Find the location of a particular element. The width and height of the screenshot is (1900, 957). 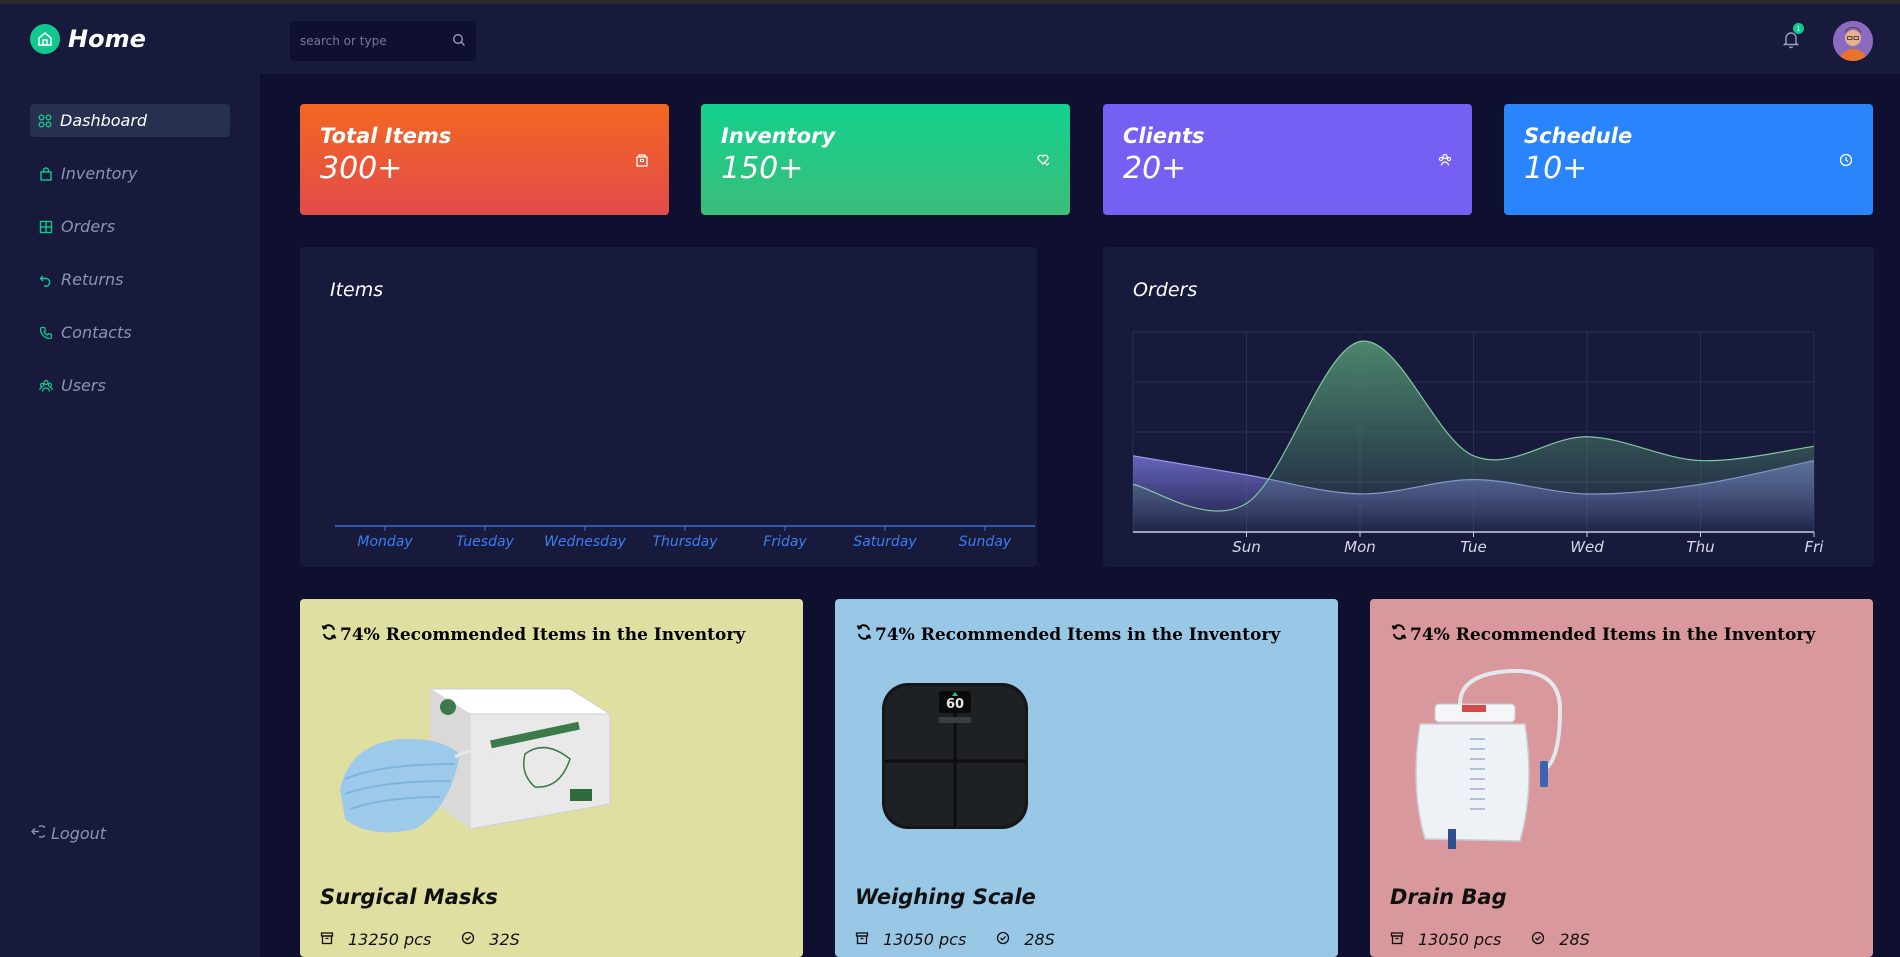

sidebar-item-label: Dashboard is located at coordinates (104, 120).